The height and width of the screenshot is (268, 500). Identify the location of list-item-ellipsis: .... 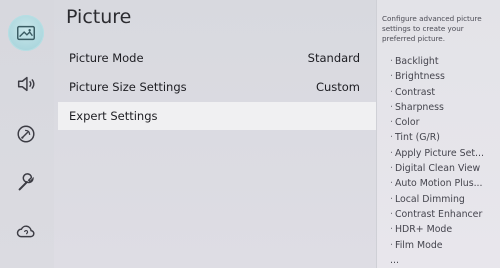
(394, 260).